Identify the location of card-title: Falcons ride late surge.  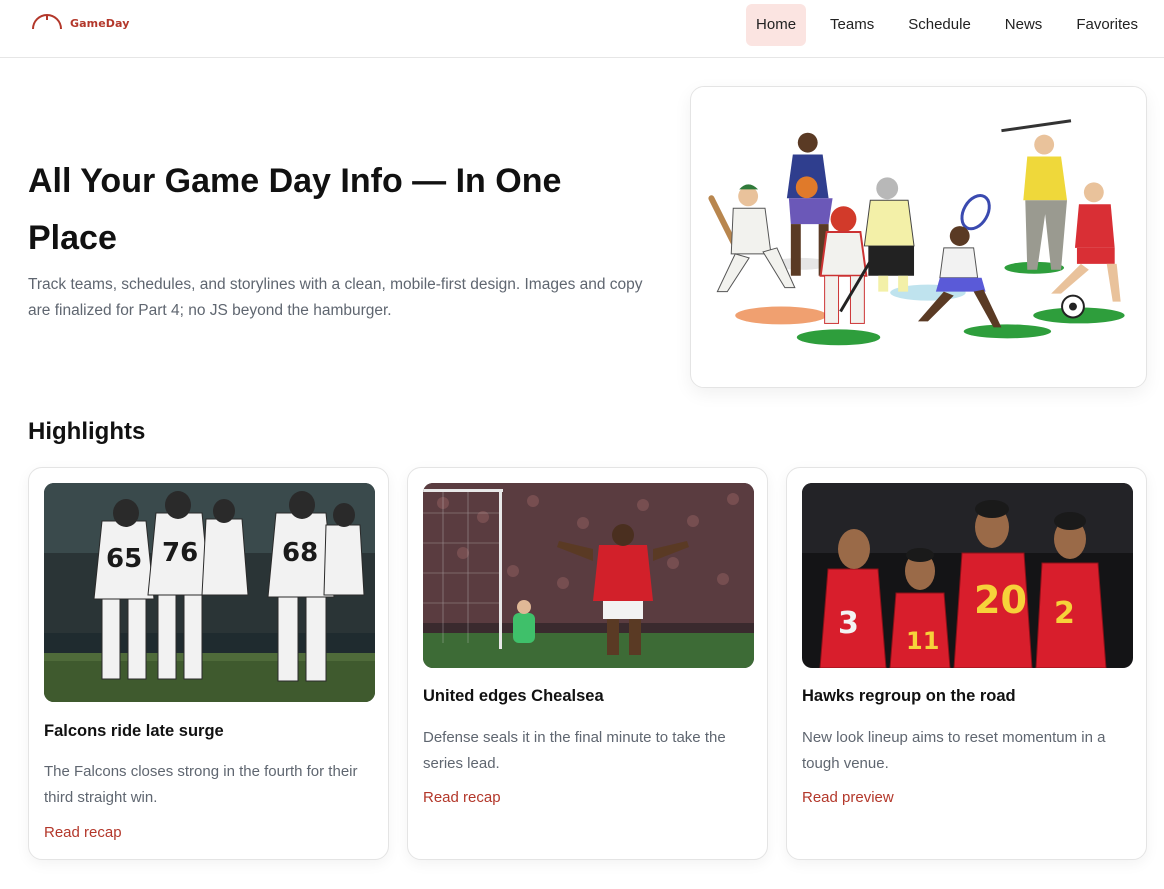
(134, 731).